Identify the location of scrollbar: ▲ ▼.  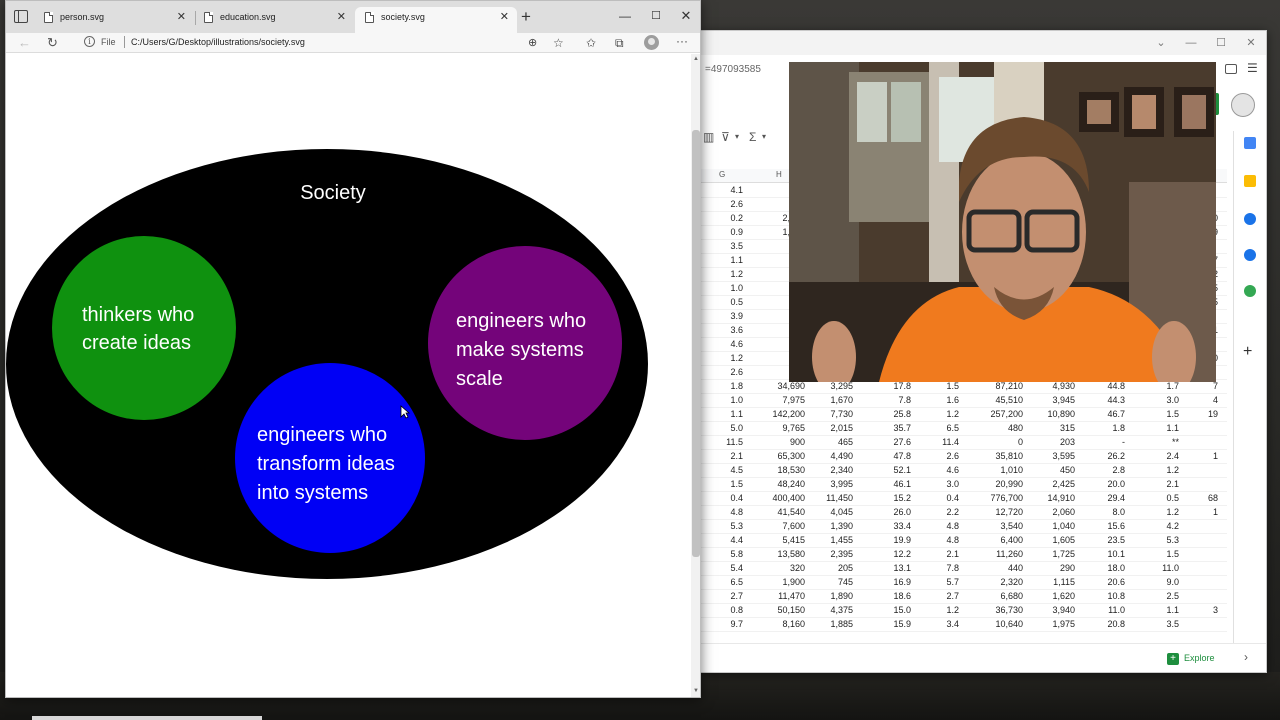
(695, 375).